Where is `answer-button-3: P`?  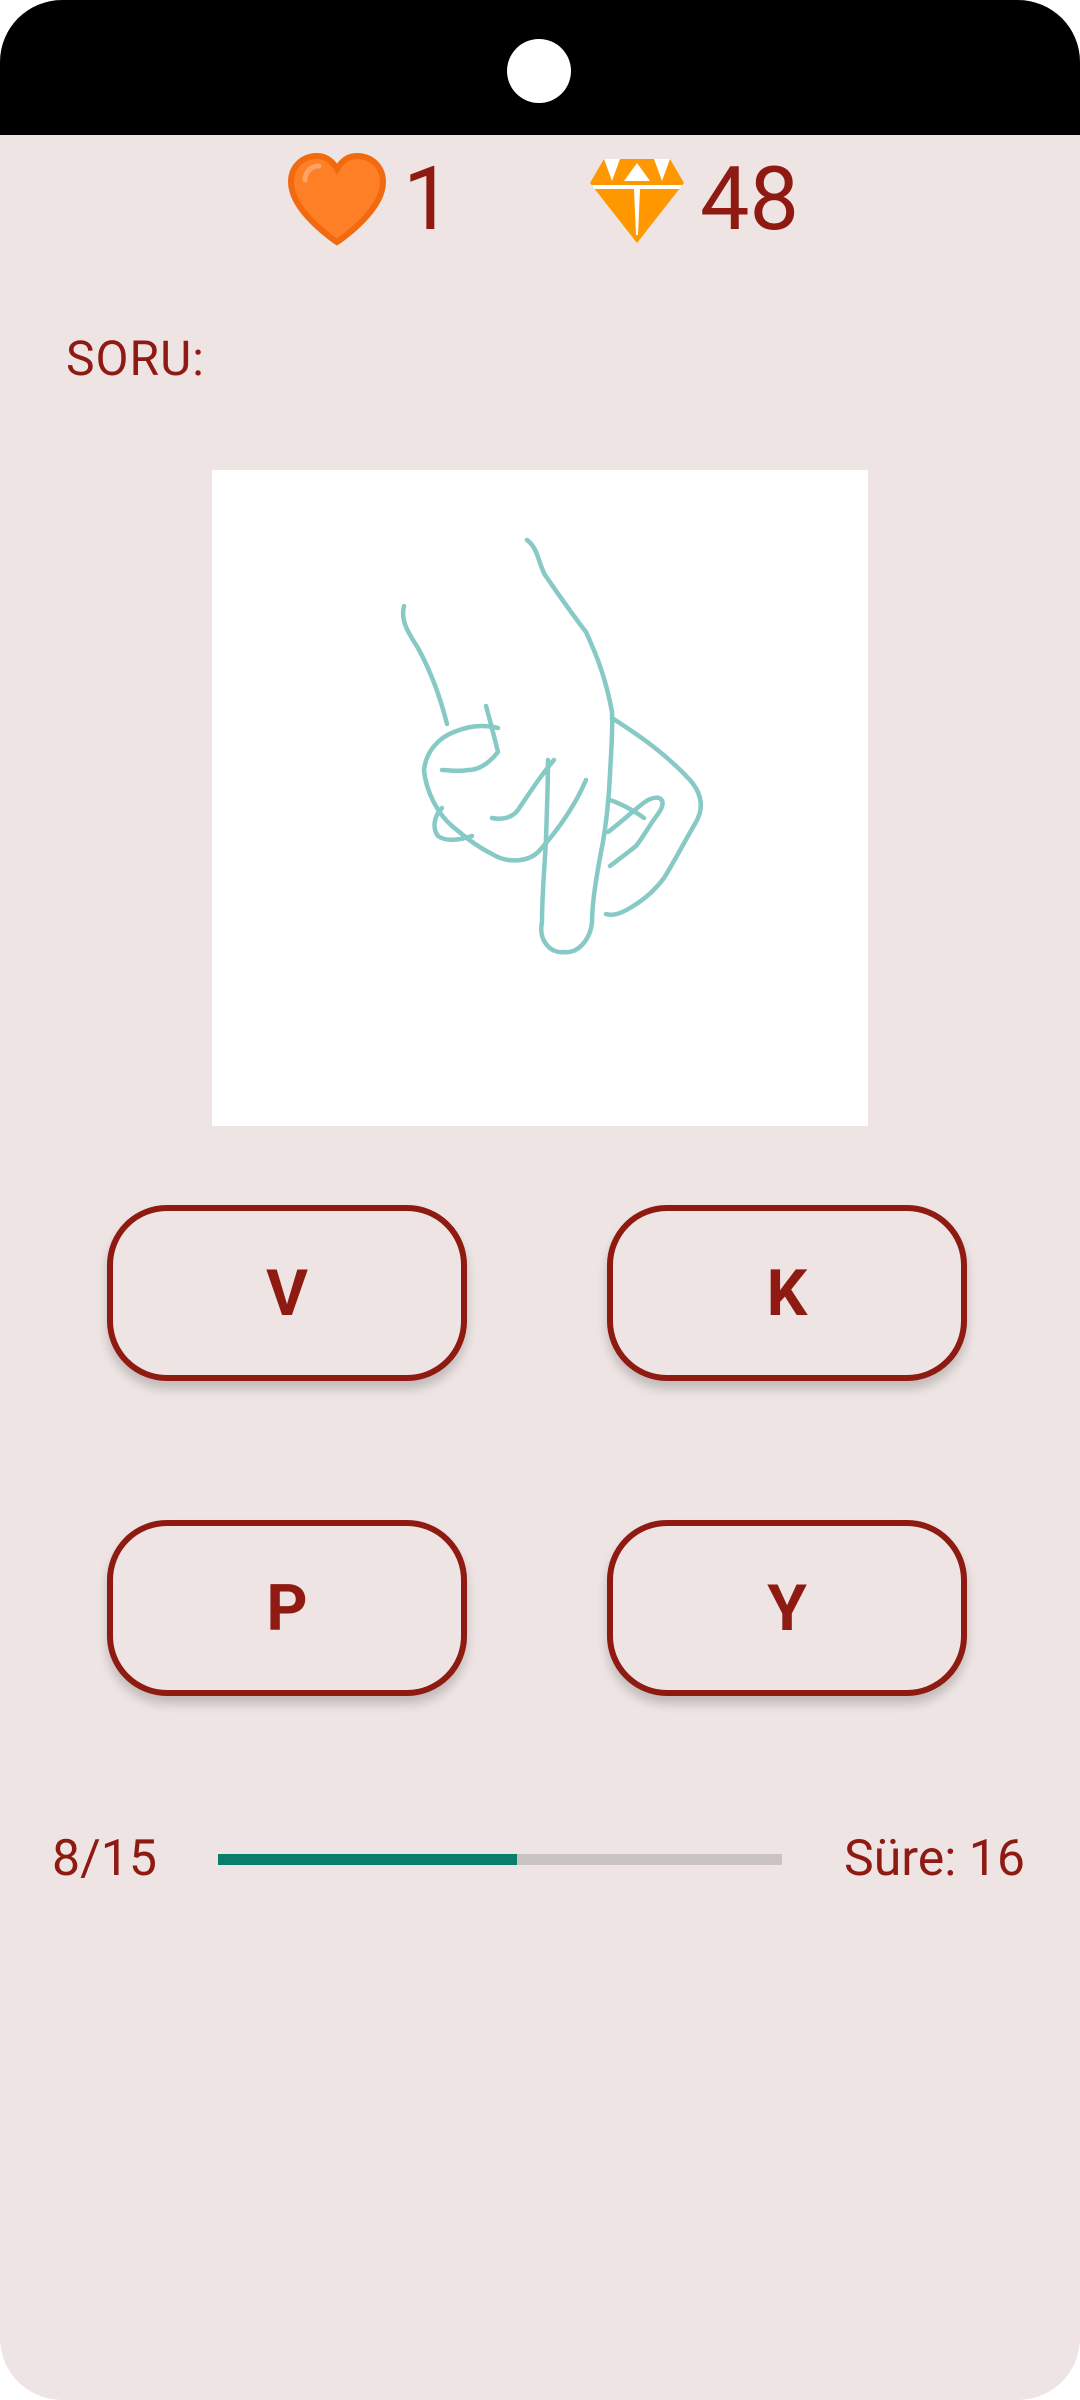
answer-button-3: P is located at coordinates (287, 1608).